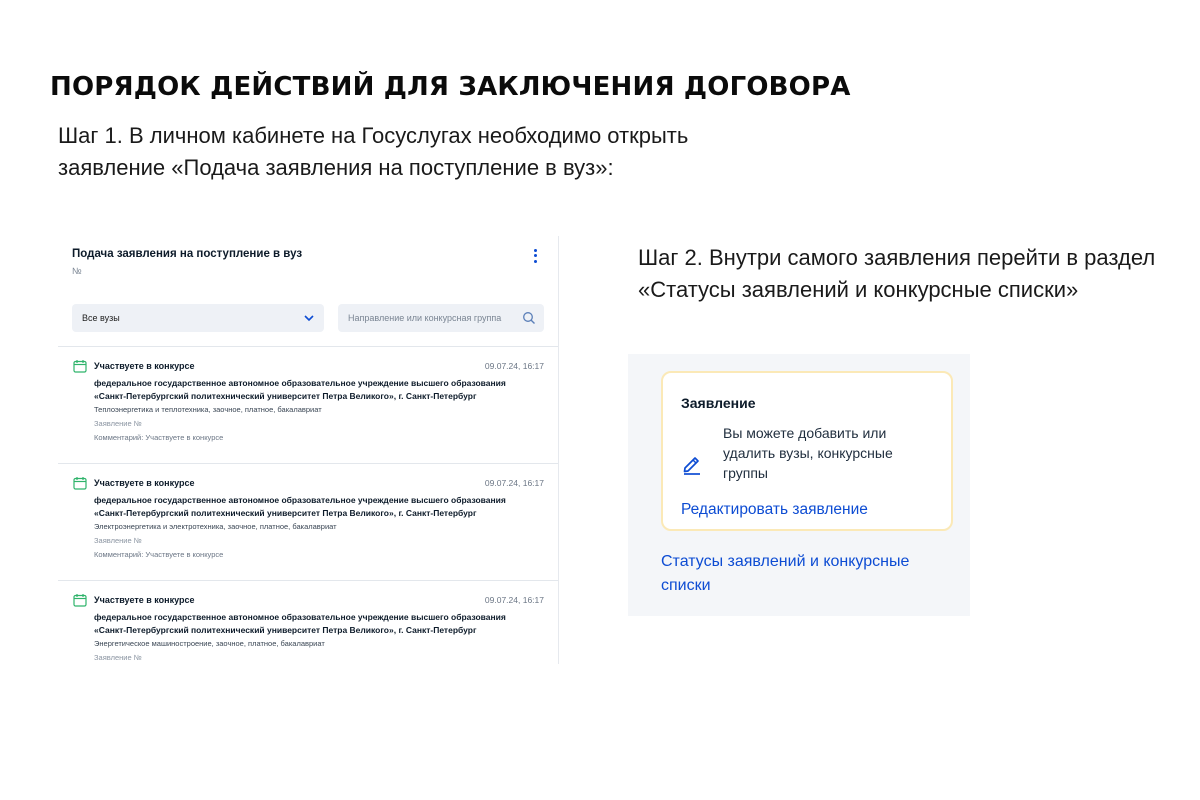 This screenshot has width=1200, height=800. I want to click on statuses-and-lists-link: Статусы заявлений и конкурсные списки, so click(801, 574).